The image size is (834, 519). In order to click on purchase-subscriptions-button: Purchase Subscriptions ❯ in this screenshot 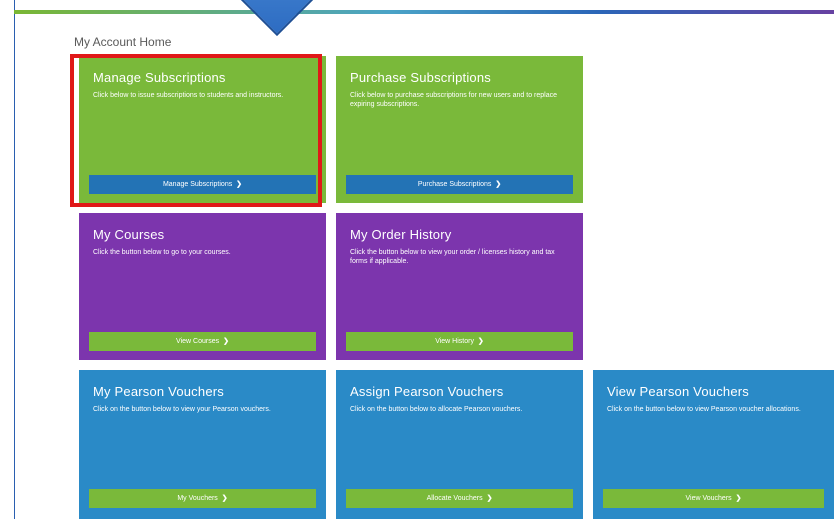, I will do `click(459, 184)`.